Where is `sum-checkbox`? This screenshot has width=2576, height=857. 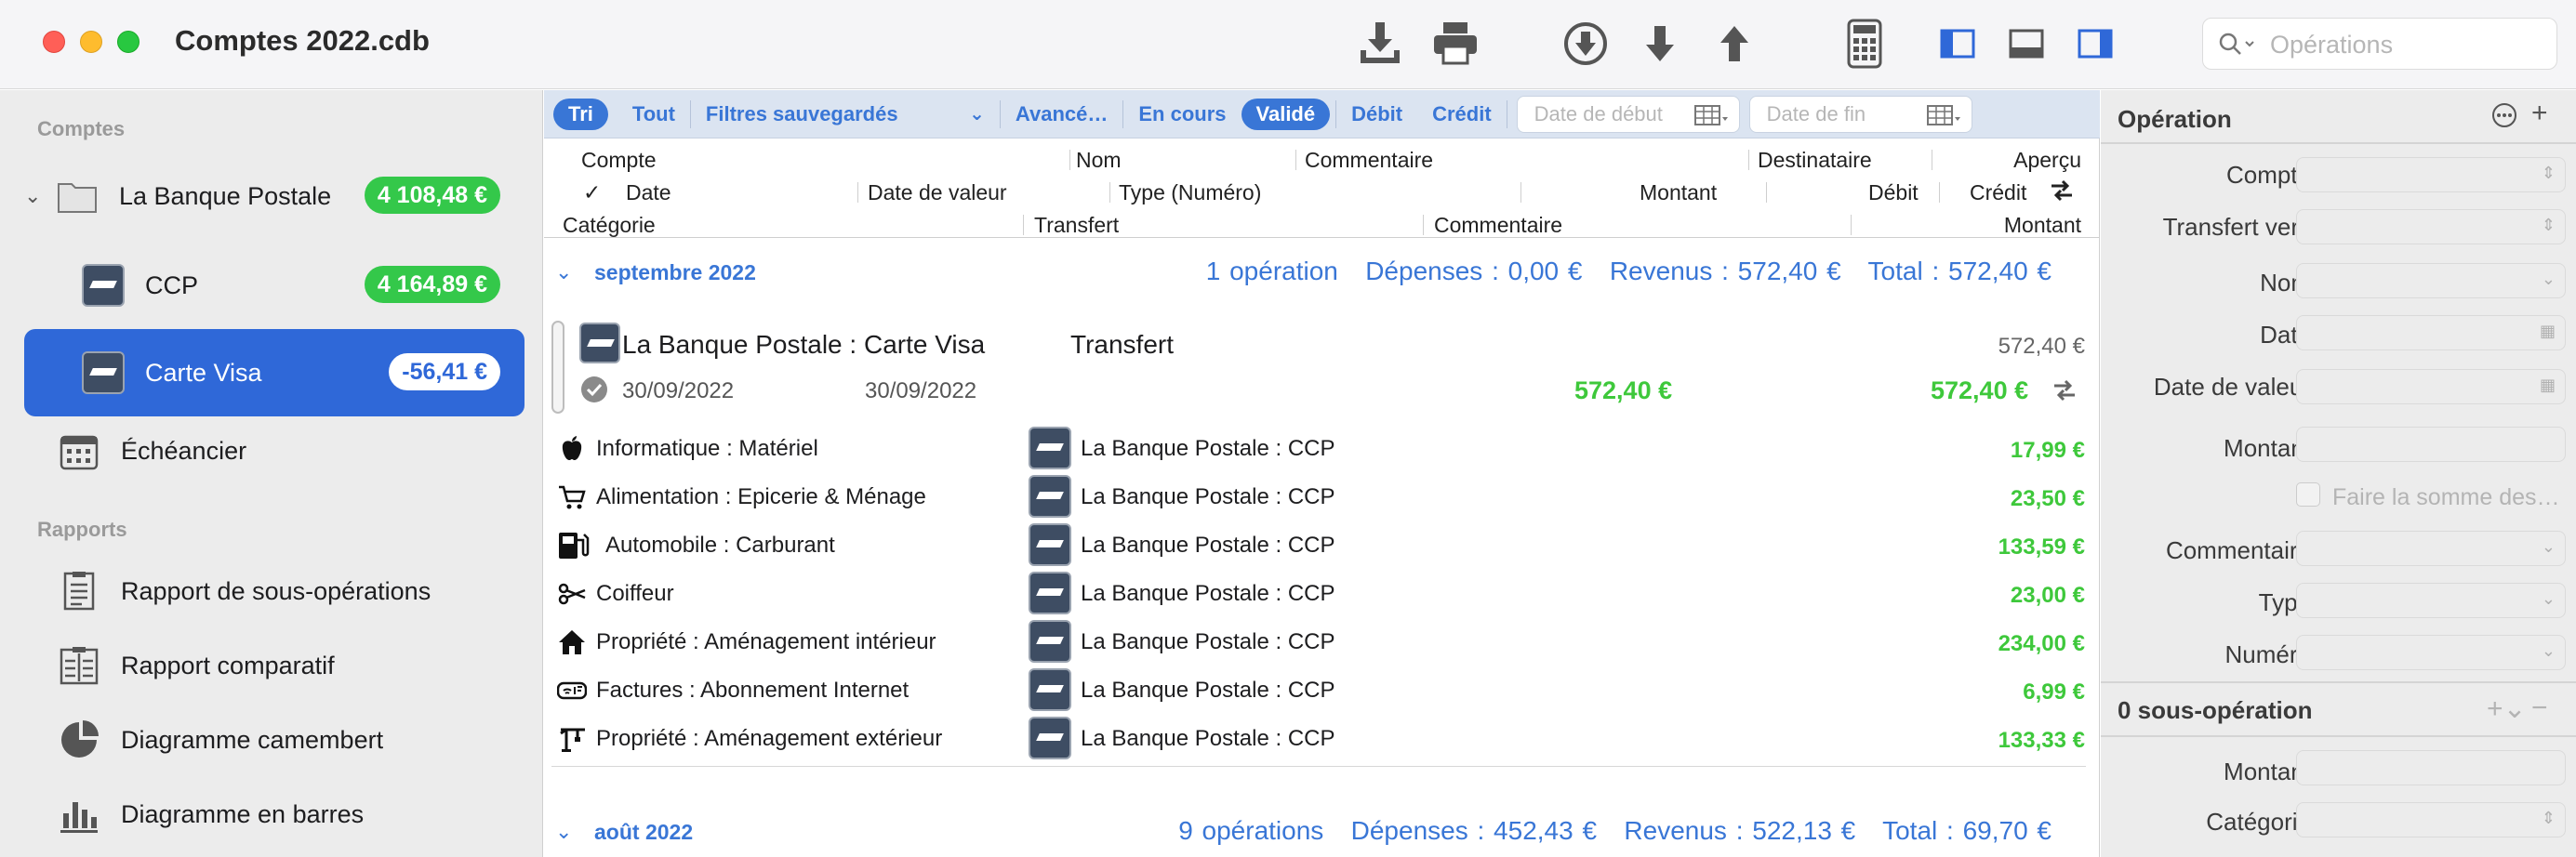 sum-checkbox is located at coordinates (2308, 495).